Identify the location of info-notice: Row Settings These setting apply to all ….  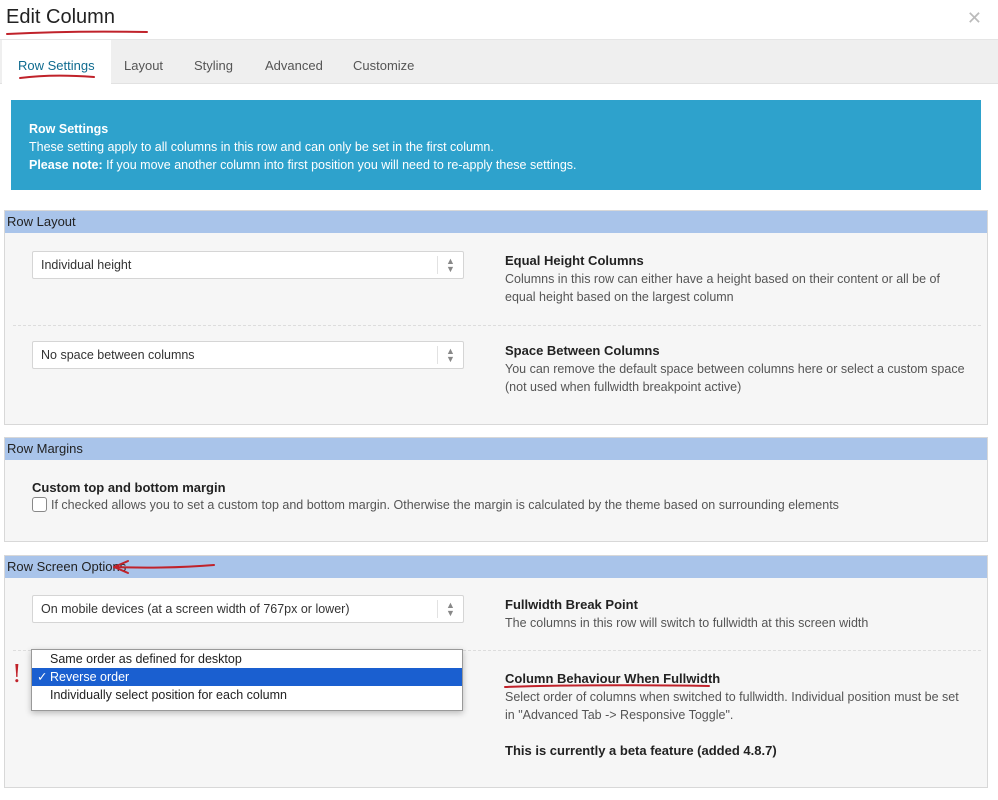
(496, 145).